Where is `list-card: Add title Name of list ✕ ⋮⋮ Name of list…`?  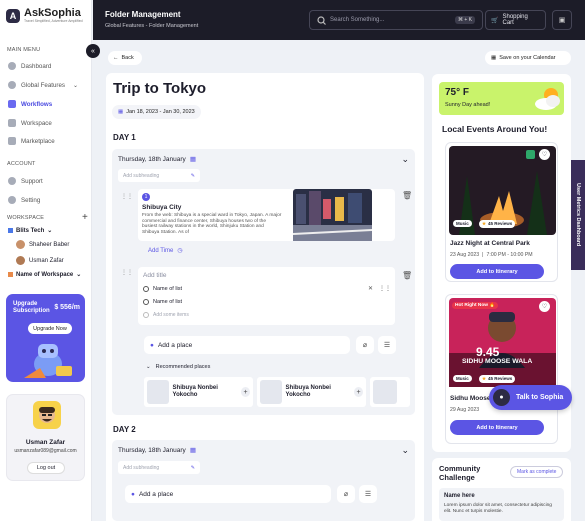 list-card: Add title Name of list ✕ ⋮⋮ Name of list… is located at coordinates (266, 296).